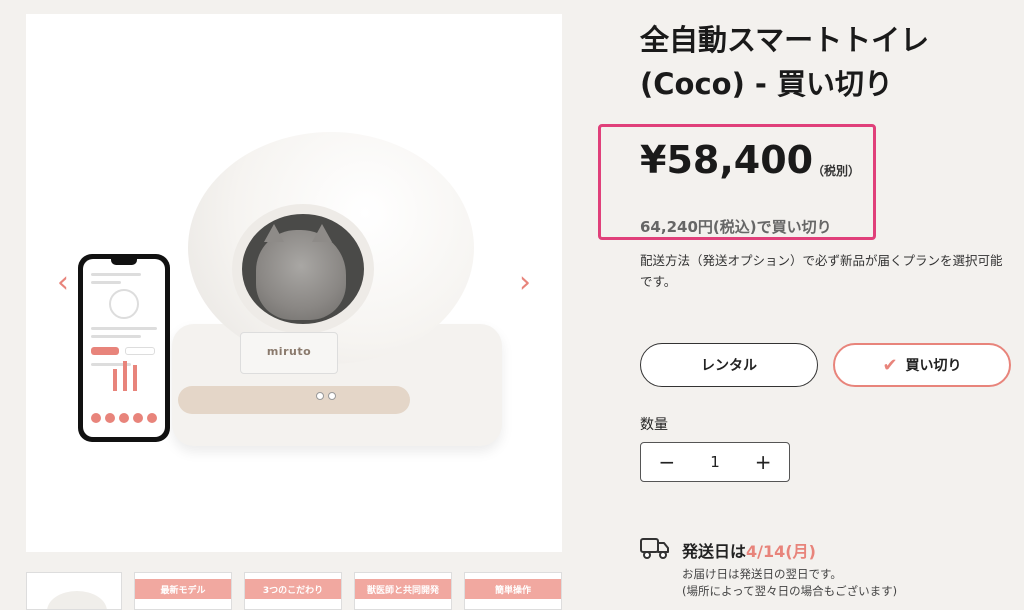  What do you see at coordinates (785, 40) in the screenshot?
I see `product-title-line1: 全自動スマートトイレ` at bounding box center [785, 40].